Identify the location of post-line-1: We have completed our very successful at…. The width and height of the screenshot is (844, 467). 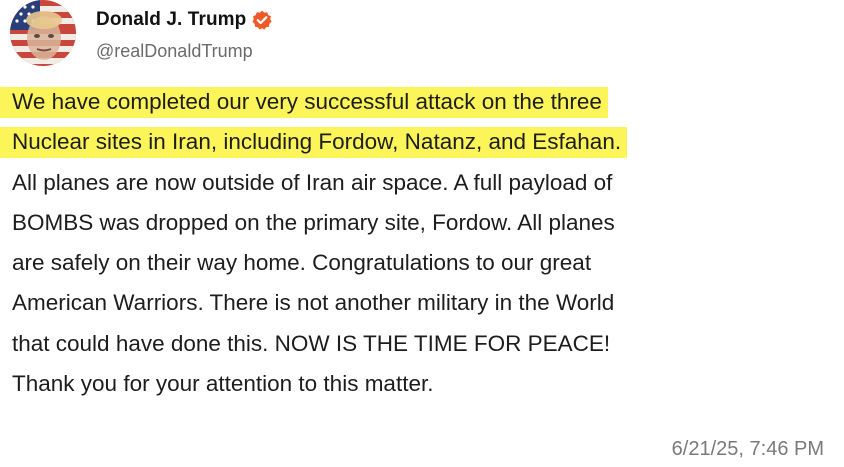
(425, 102).